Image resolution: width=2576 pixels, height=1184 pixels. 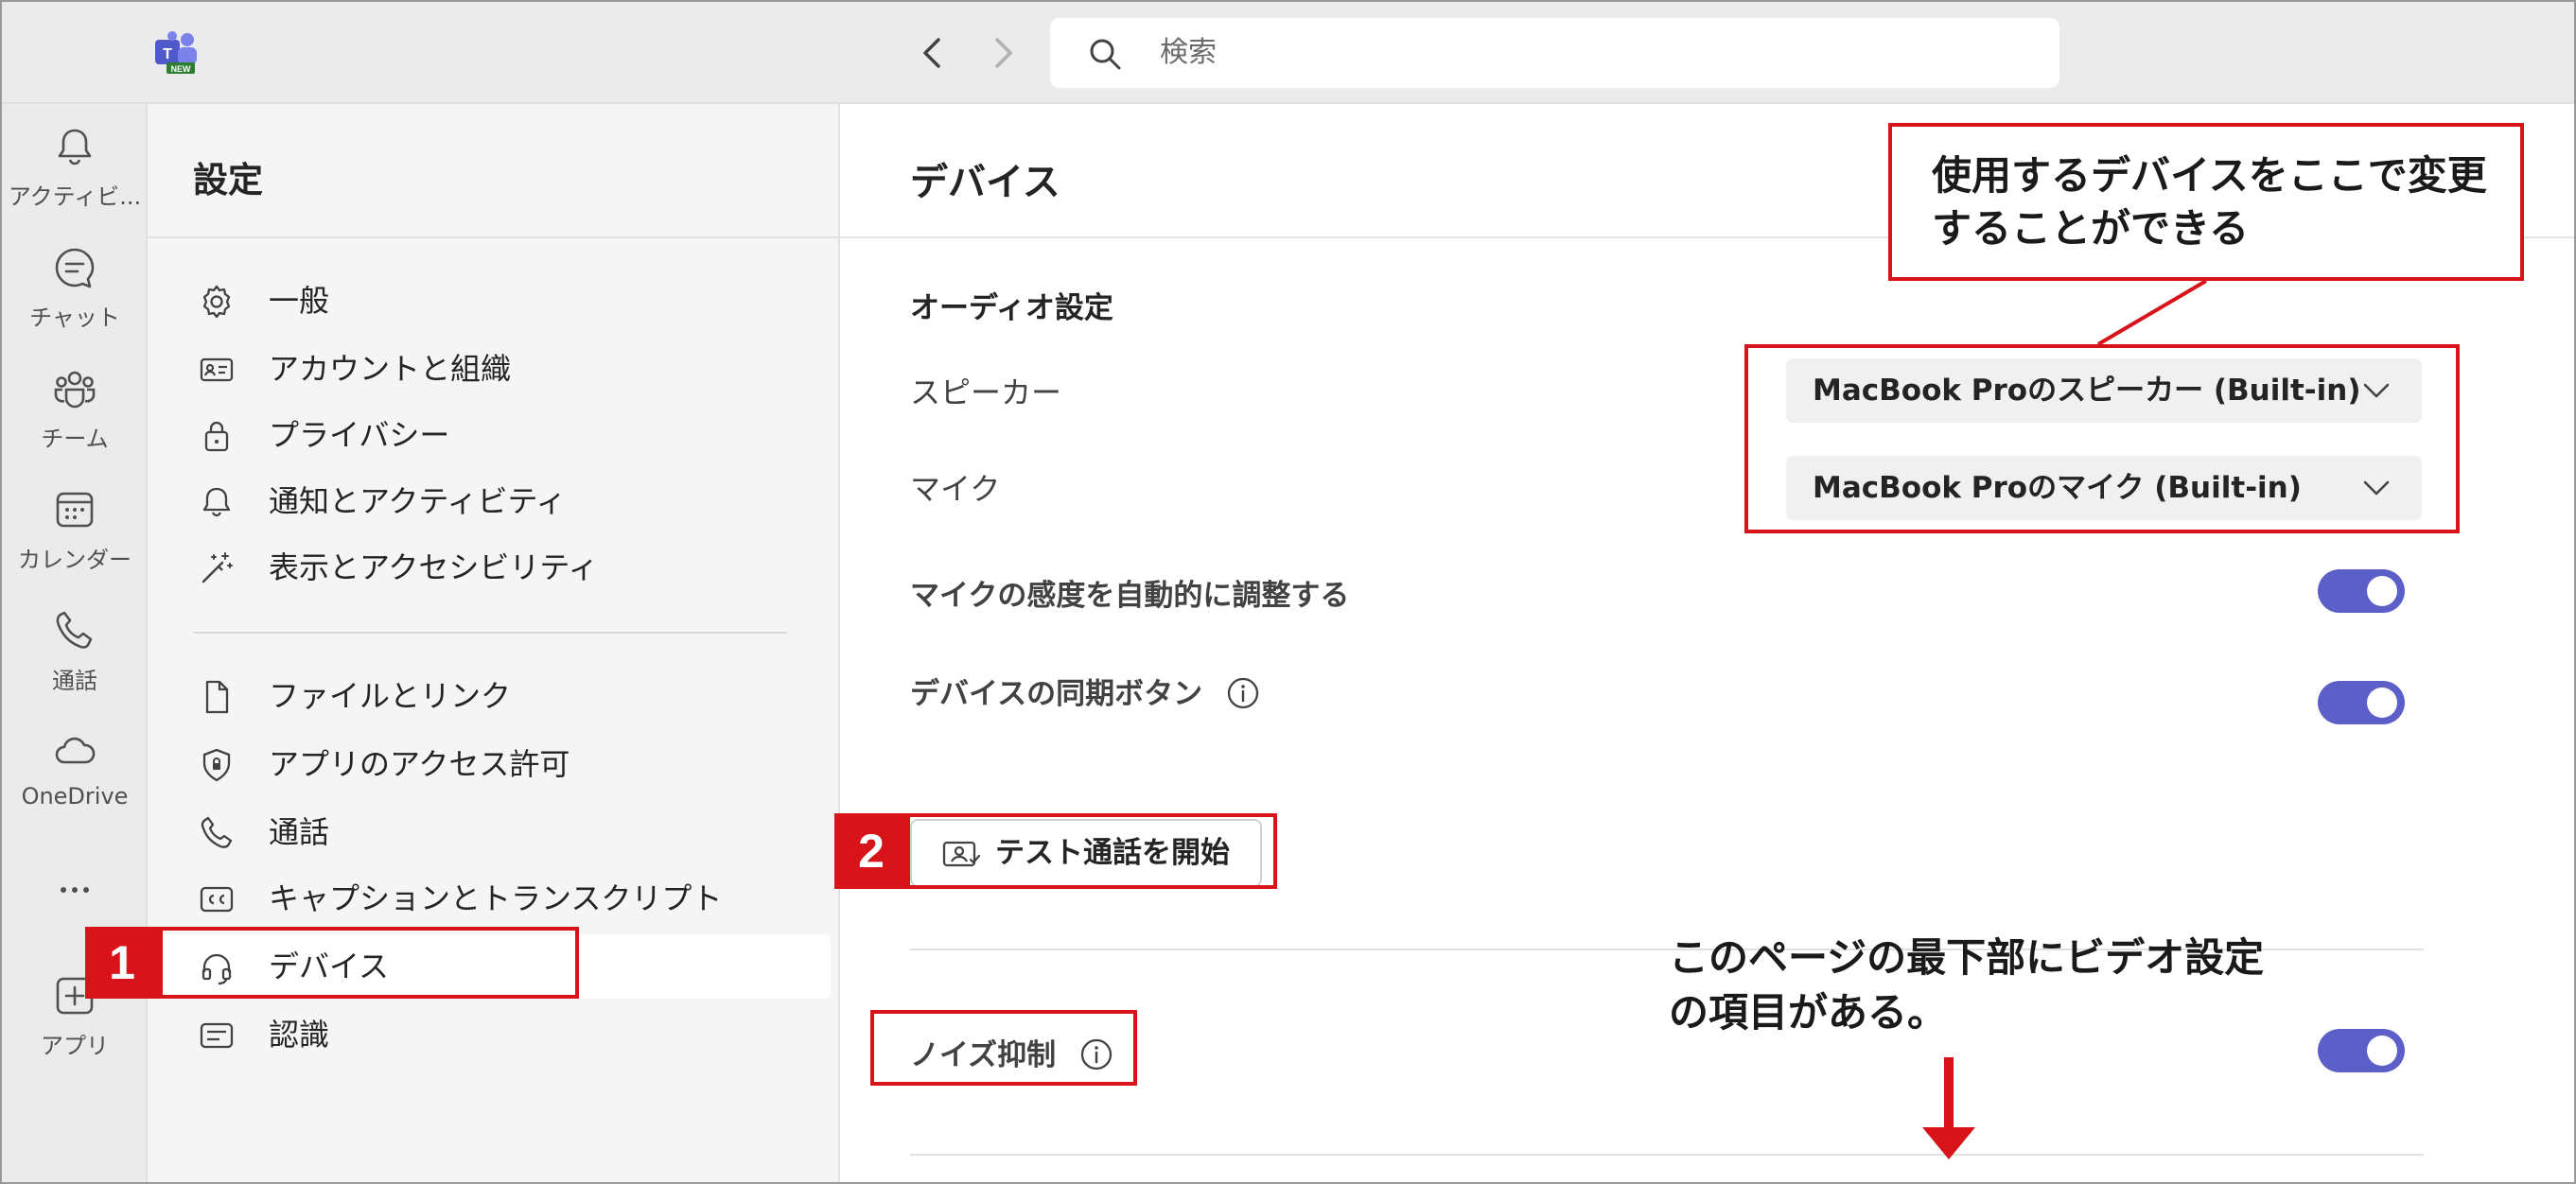 What do you see at coordinates (2102, 438) in the screenshot?
I see `device-dropdowns-highlight` at bounding box center [2102, 438].